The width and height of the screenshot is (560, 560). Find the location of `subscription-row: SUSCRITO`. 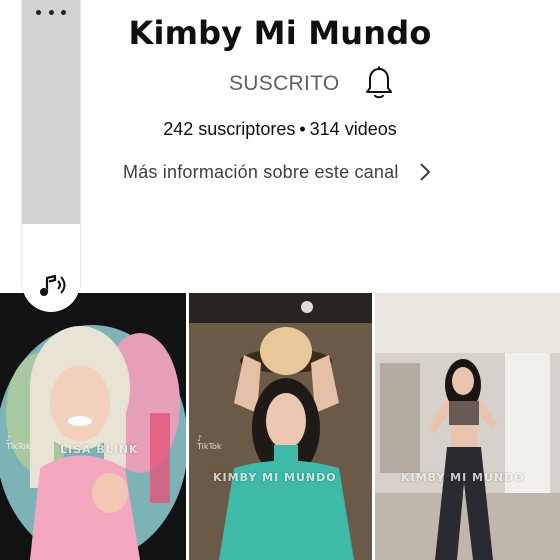

subscription-row: SUSCRITO is located at coordinates (311, 84).